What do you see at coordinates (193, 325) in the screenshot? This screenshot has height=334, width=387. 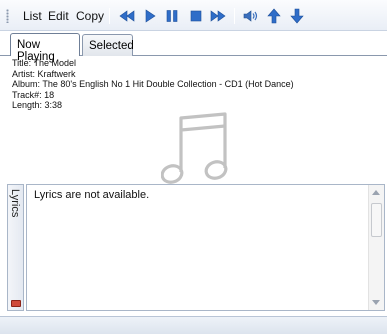 I see `status-bar` at bounding box center [193, 325].